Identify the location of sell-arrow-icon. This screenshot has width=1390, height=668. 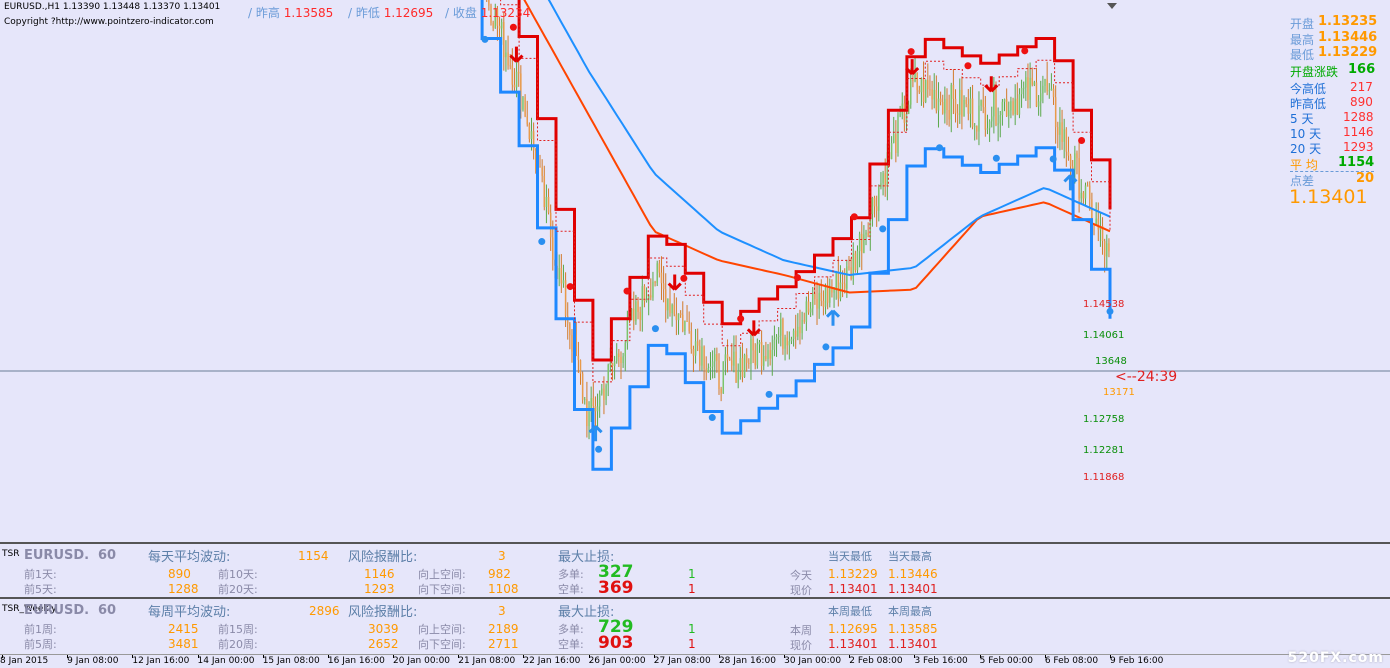
(753, 328).